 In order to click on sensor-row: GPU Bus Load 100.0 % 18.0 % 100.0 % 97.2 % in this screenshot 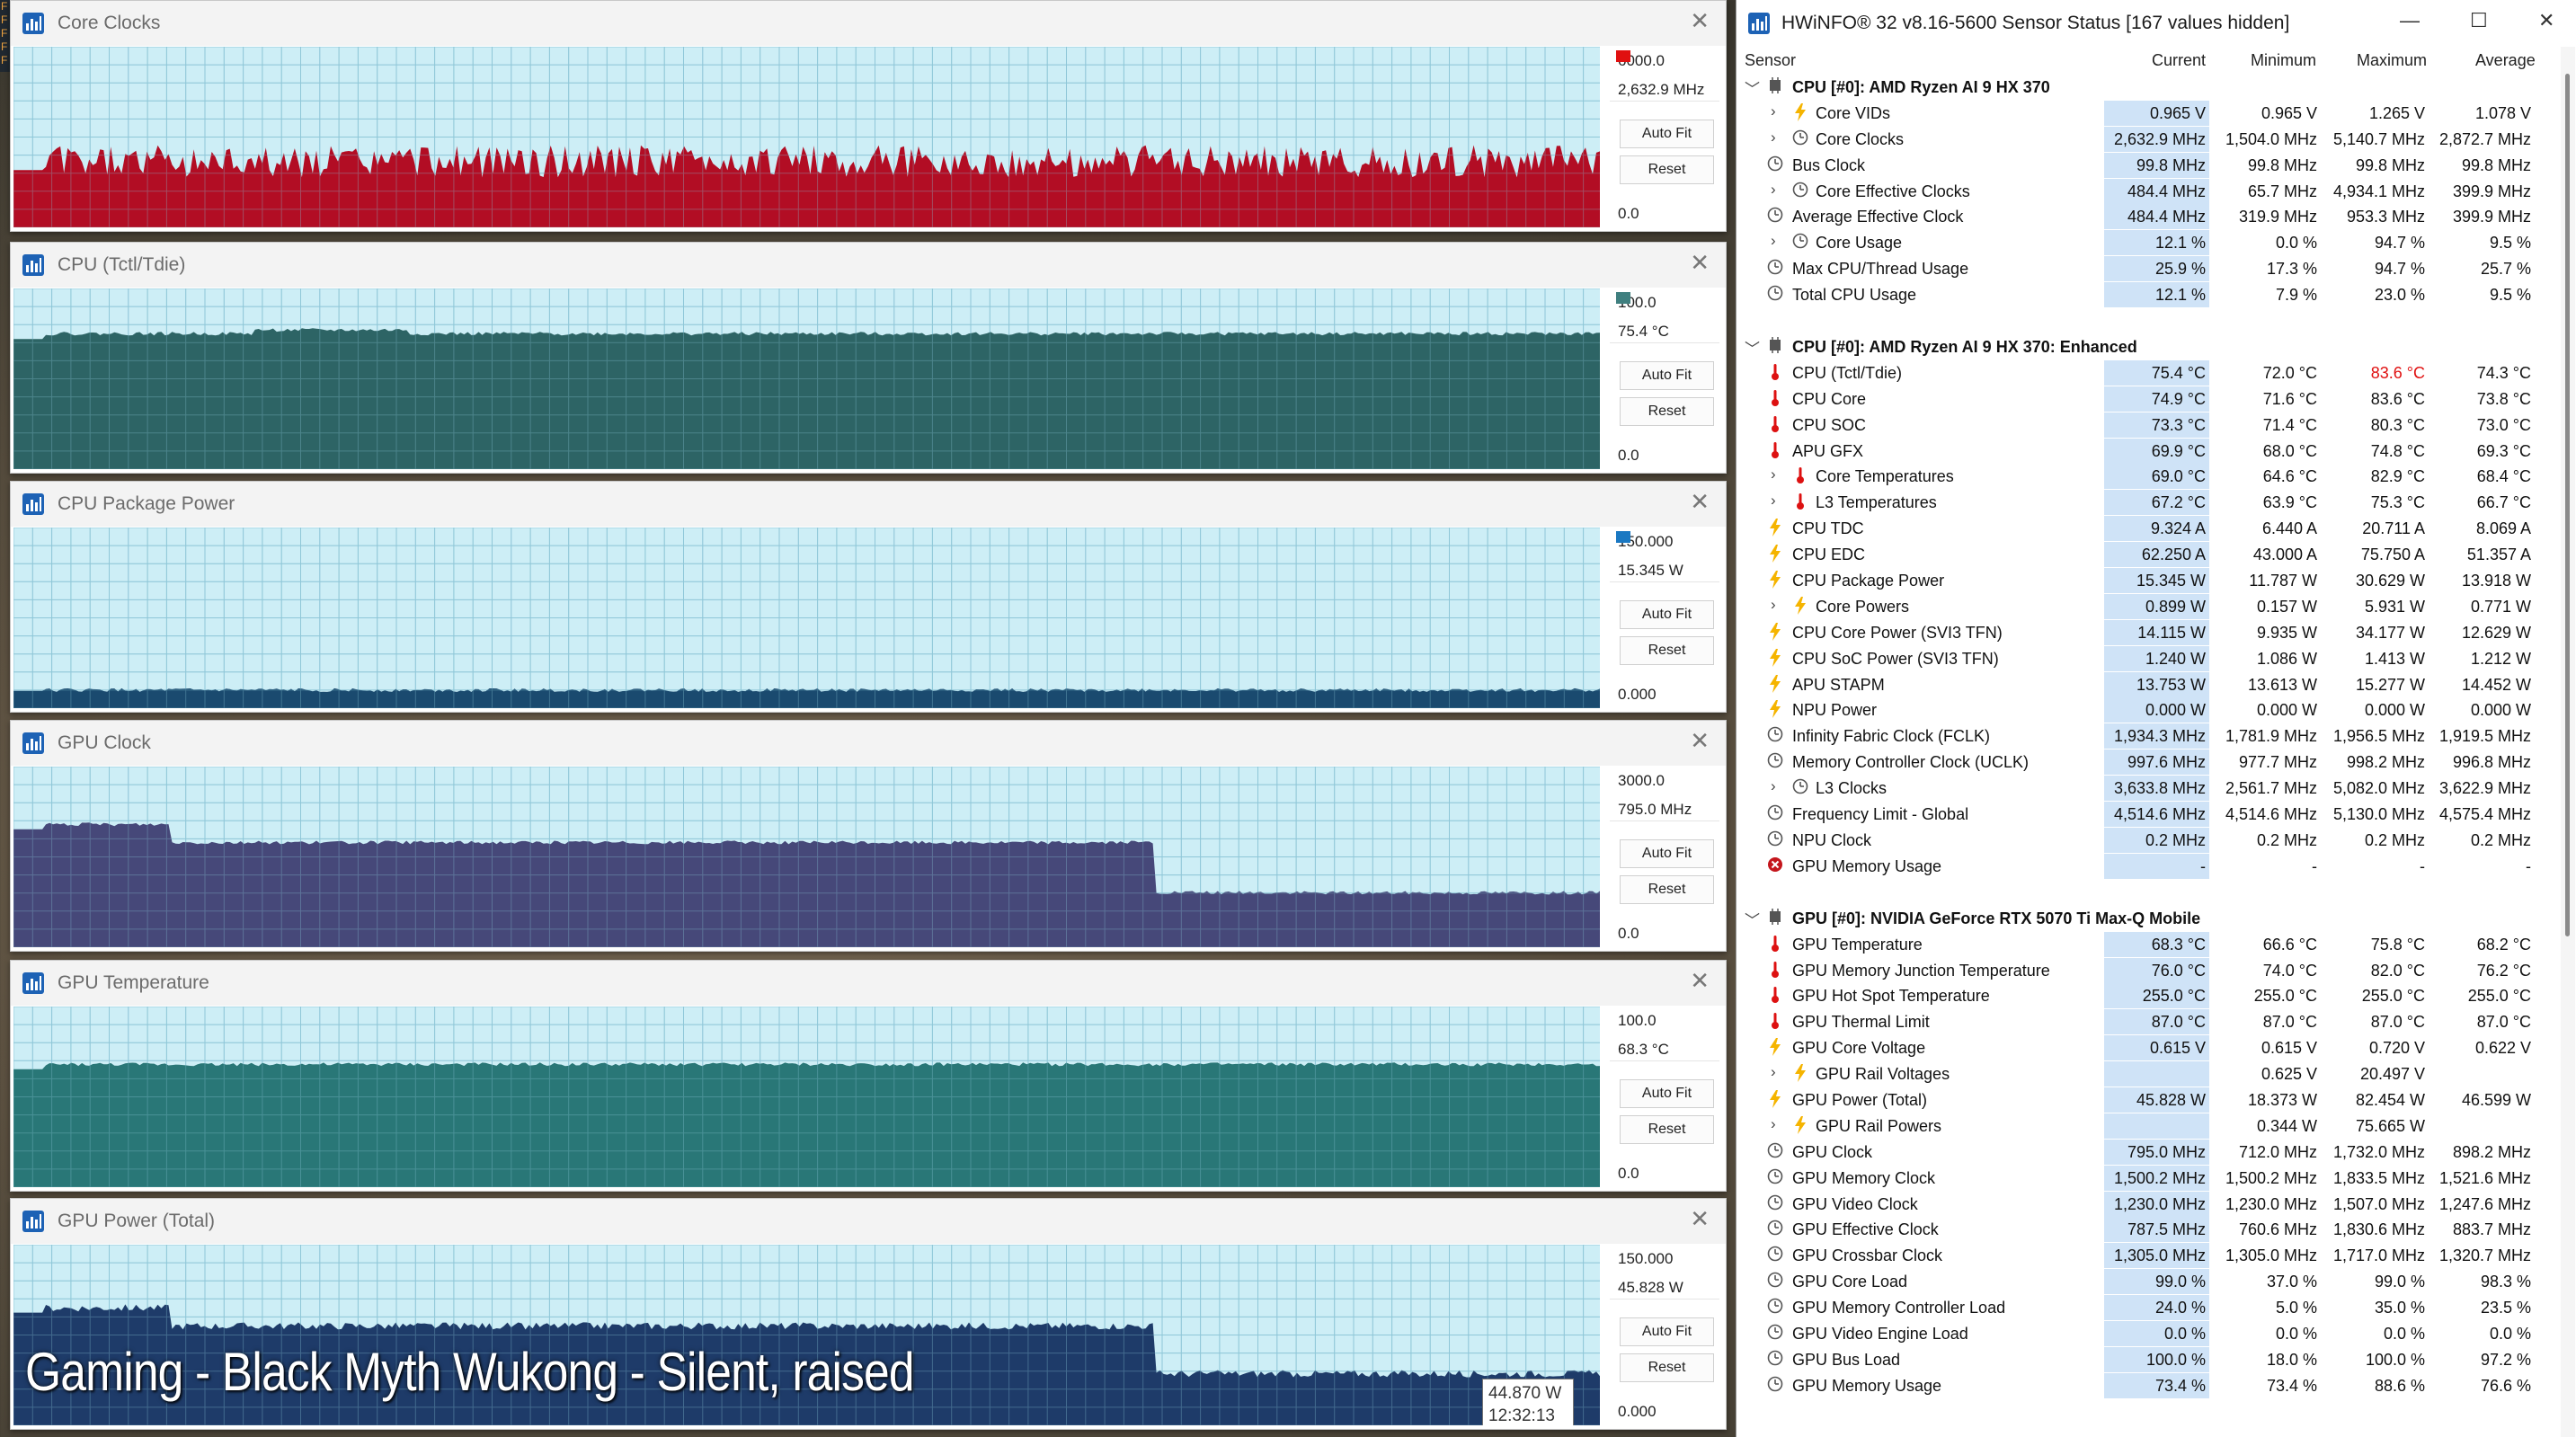, I will do `click(2150, 1359)`.